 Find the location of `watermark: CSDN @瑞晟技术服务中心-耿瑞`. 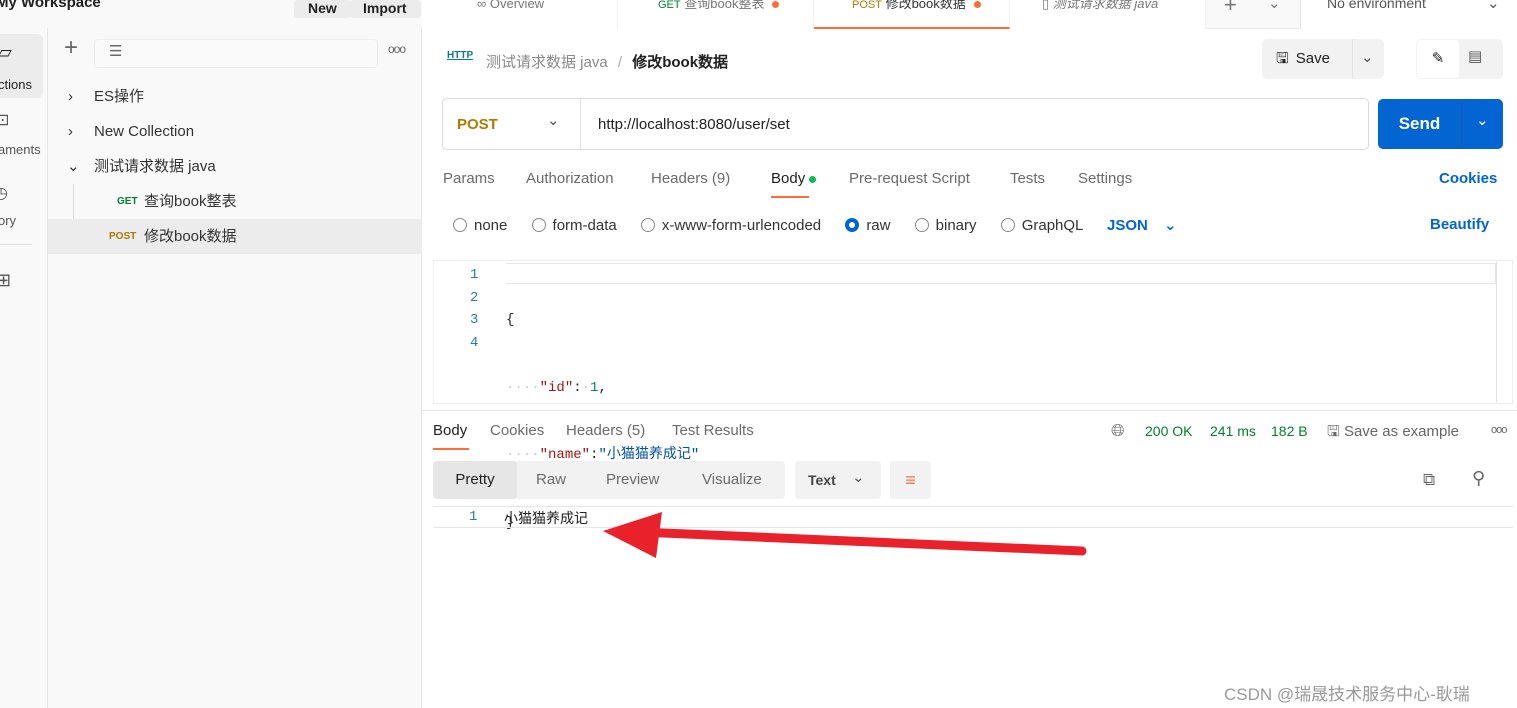

watermark: CSDN @瑞晟技术服务中心-耿瑞 is located at coordinates (1347, 694).